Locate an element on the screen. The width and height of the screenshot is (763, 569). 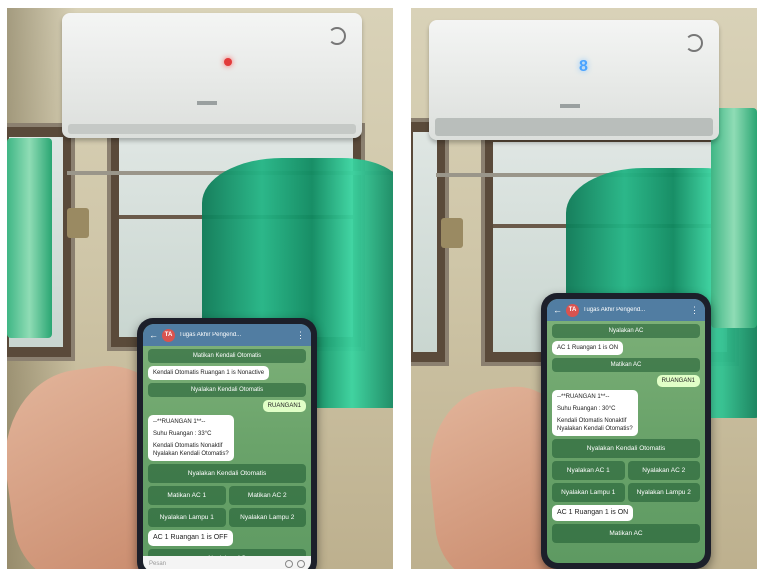
bot-message: Kendali Otomatis Ruangan 1 is Nonactive is located at coordinates (209, 373).